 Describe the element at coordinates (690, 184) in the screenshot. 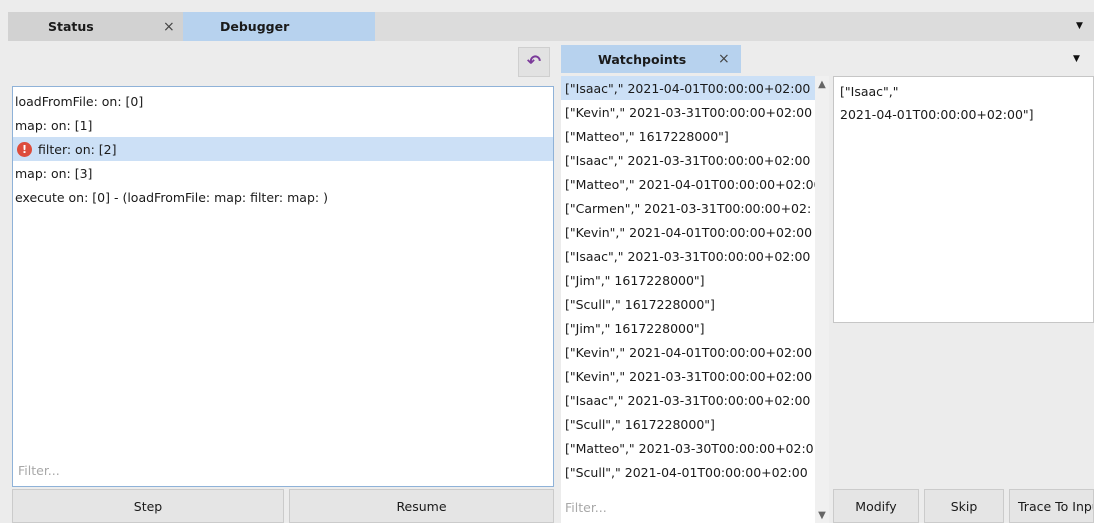

I see `list-item: ["Matteo"," 2021-04-01T00:00:00+02:00` at that location.